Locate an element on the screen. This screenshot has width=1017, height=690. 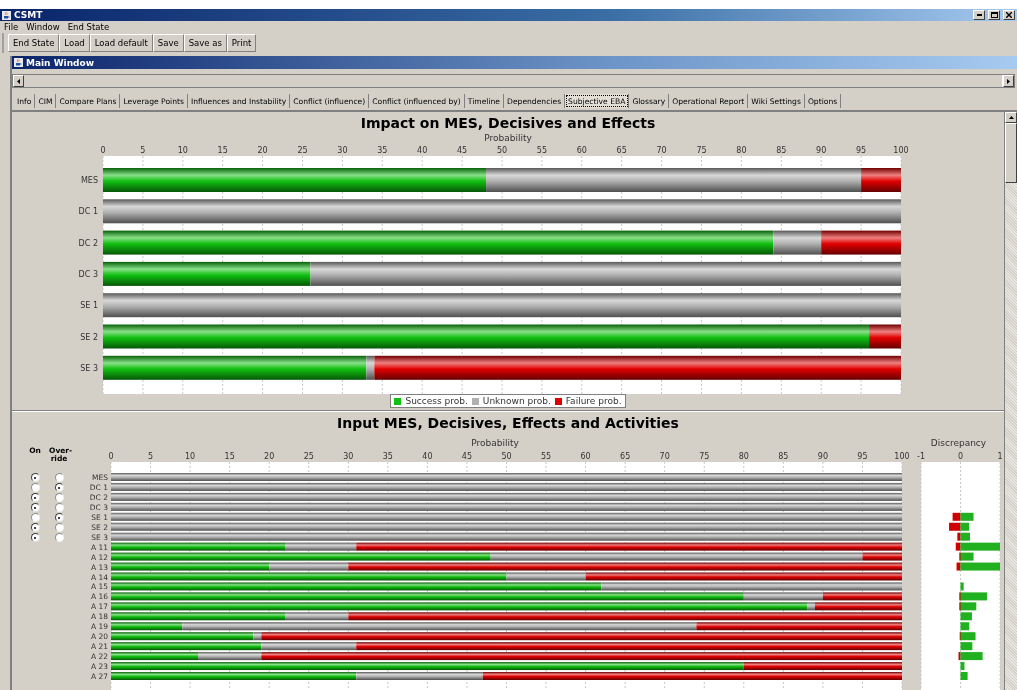
legend-label: Success prob. is located at coordinates (436, 401).